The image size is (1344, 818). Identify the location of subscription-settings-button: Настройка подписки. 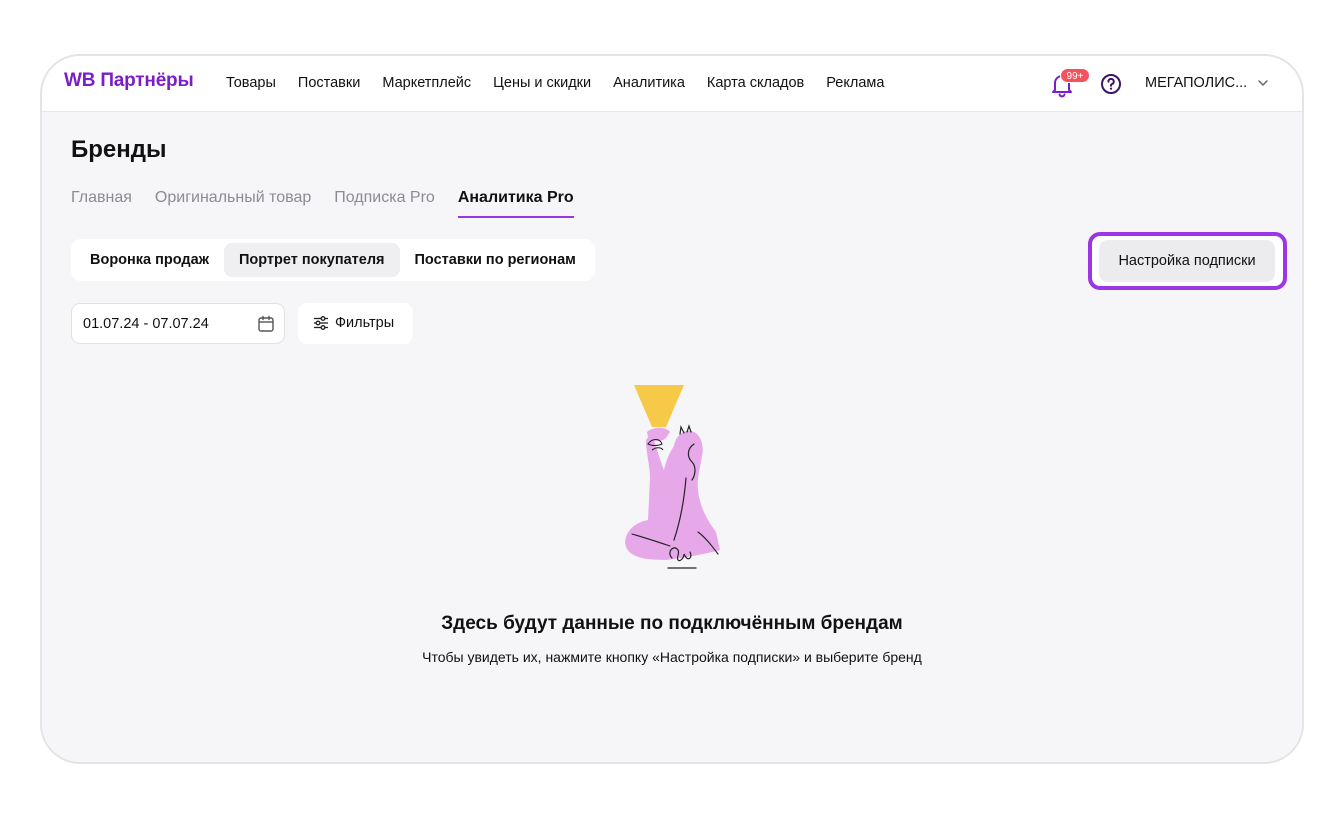
(1187, 261).